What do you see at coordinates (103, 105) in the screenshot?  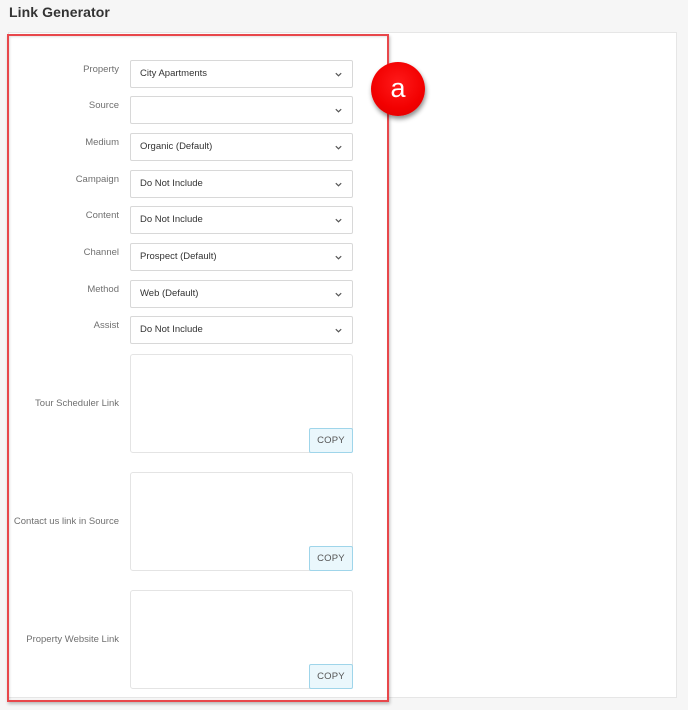 I see `source-label: Source` at bounding box center [103, 105].